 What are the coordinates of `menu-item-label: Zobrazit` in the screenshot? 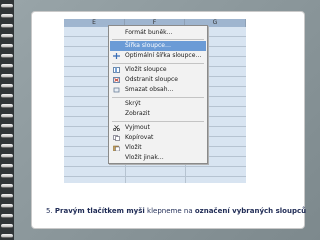 It's located at (137, 113).